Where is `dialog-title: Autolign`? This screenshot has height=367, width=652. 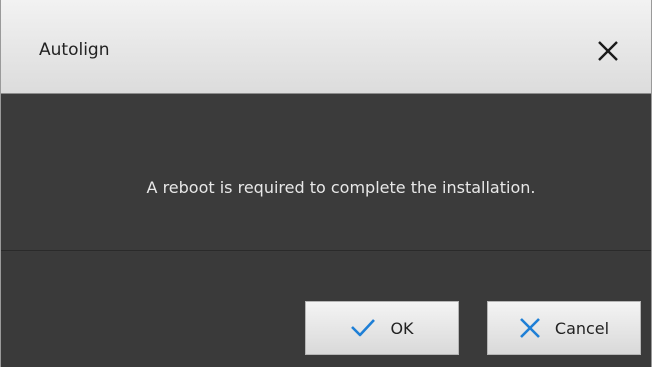
dialog-title: Autolign is located at coordinates (74, 50).